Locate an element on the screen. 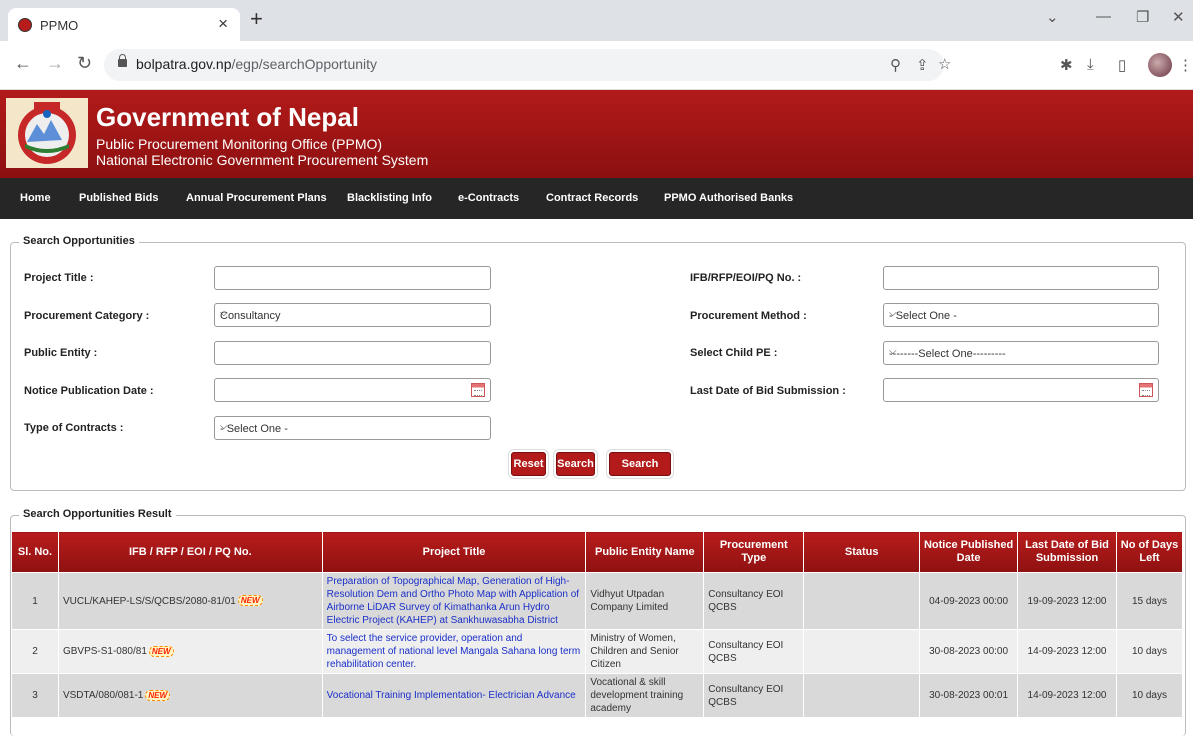  procurement-category-select: Consultancy ⌵ is located at coordinates (352, 315).